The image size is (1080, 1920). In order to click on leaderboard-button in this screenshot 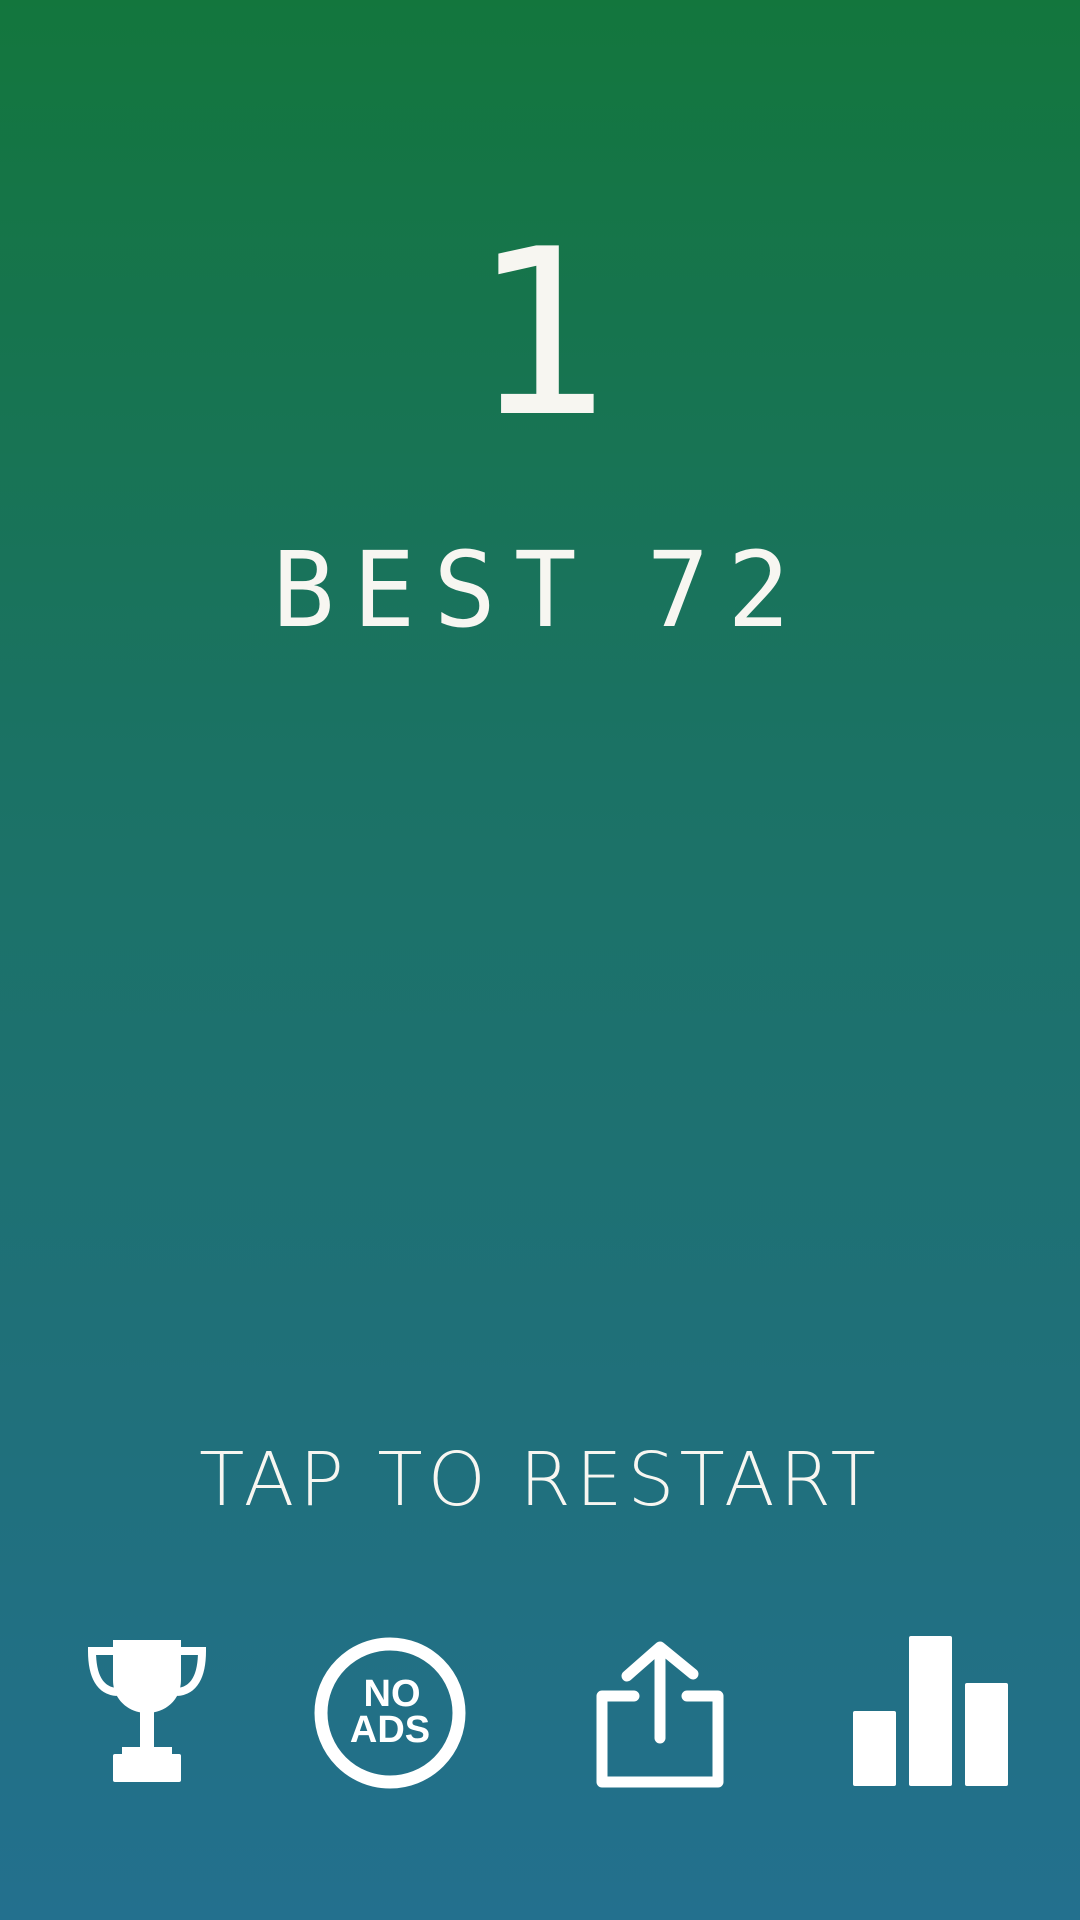, I will do `click(147, 1713)`.